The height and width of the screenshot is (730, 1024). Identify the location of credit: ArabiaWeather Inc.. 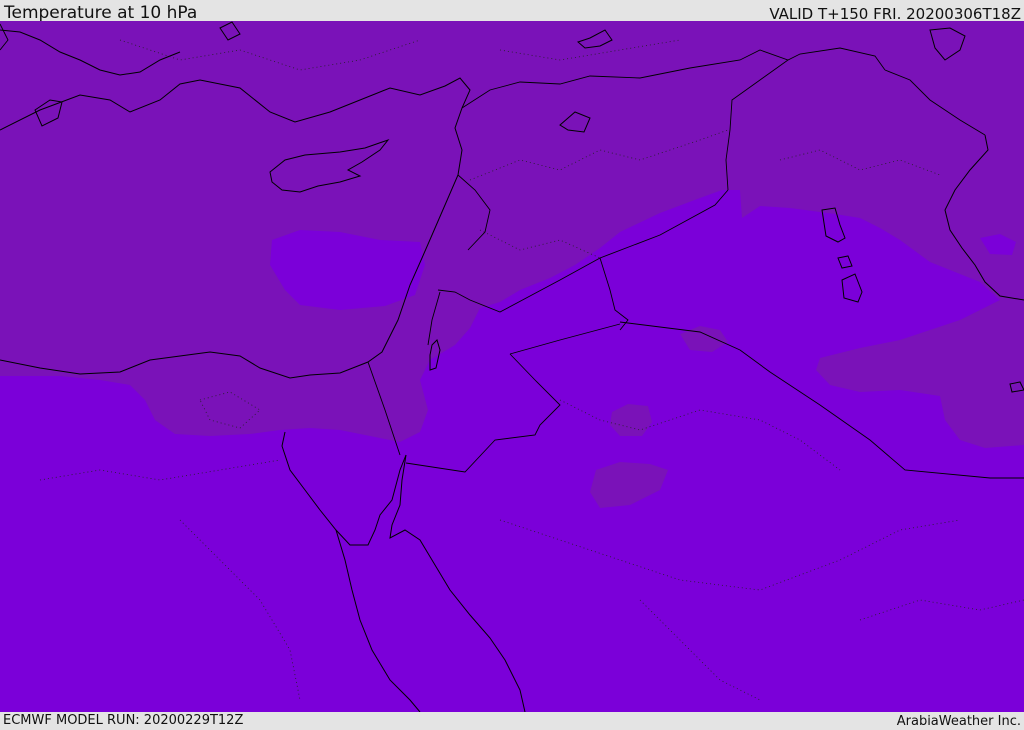
(958, 721).